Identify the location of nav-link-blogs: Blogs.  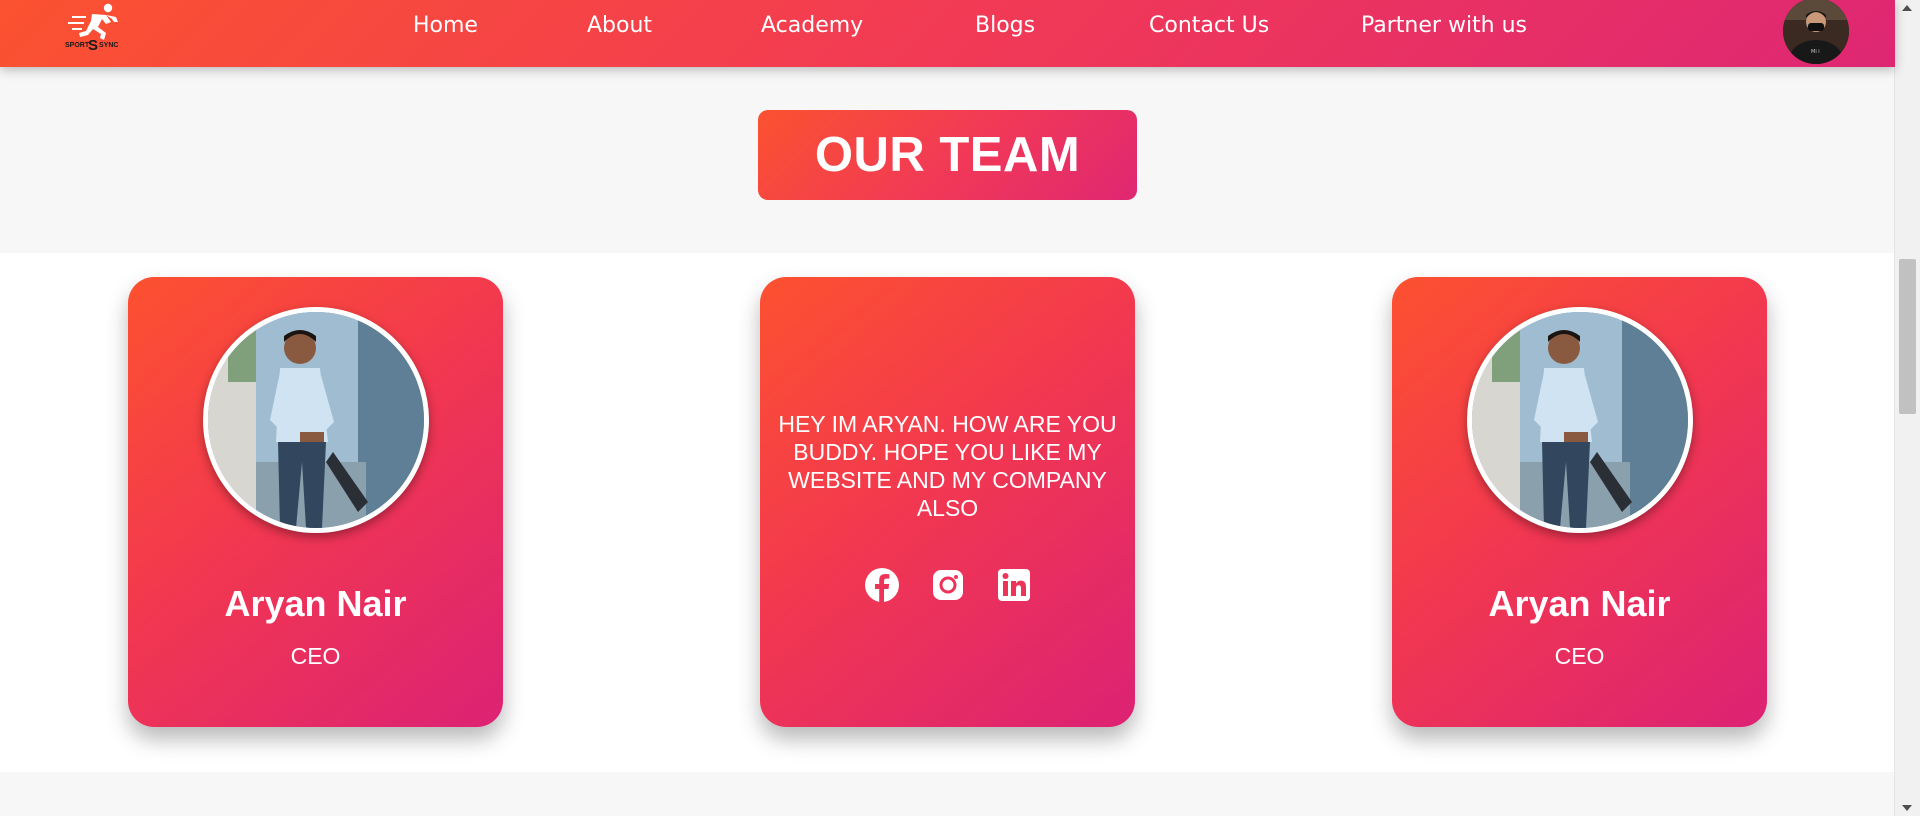
(1005, 26).